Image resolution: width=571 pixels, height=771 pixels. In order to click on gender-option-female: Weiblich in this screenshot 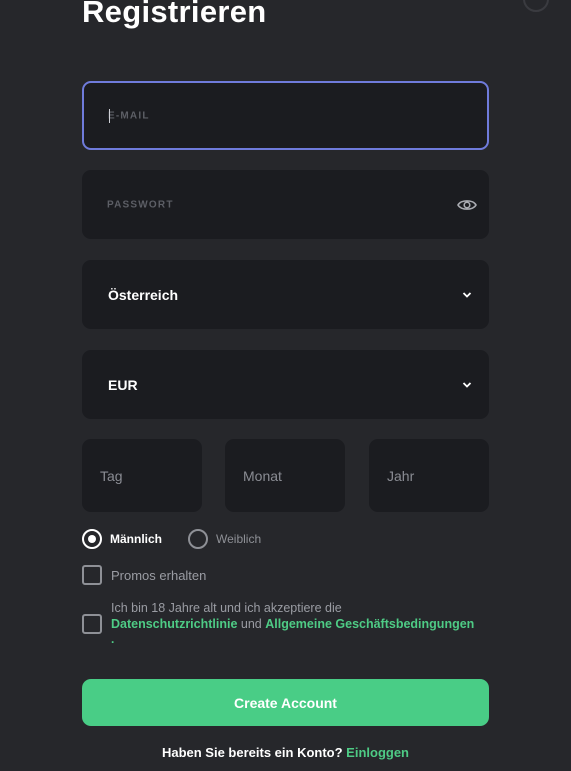, I will do `click(224, 539)`.